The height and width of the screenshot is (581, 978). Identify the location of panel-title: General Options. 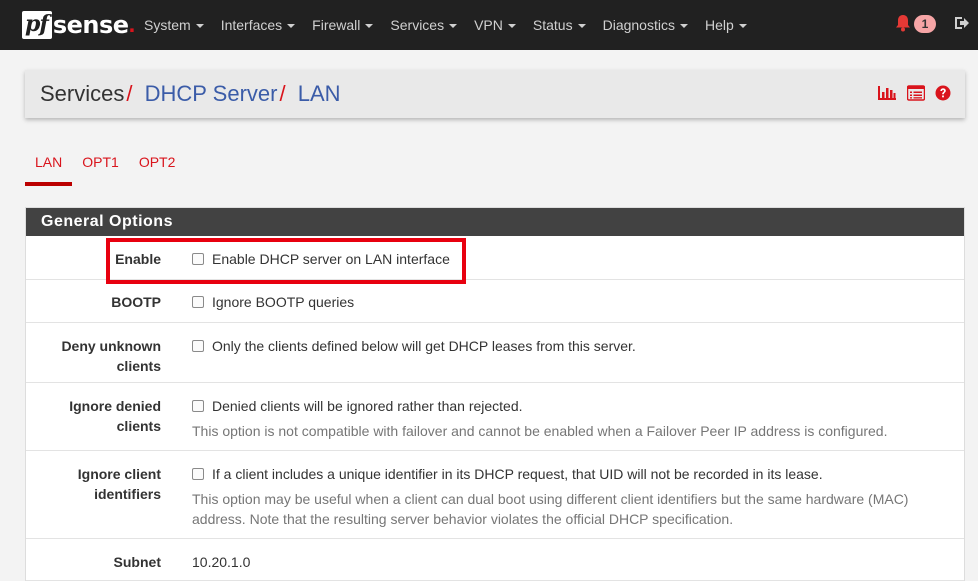
(495, 222).